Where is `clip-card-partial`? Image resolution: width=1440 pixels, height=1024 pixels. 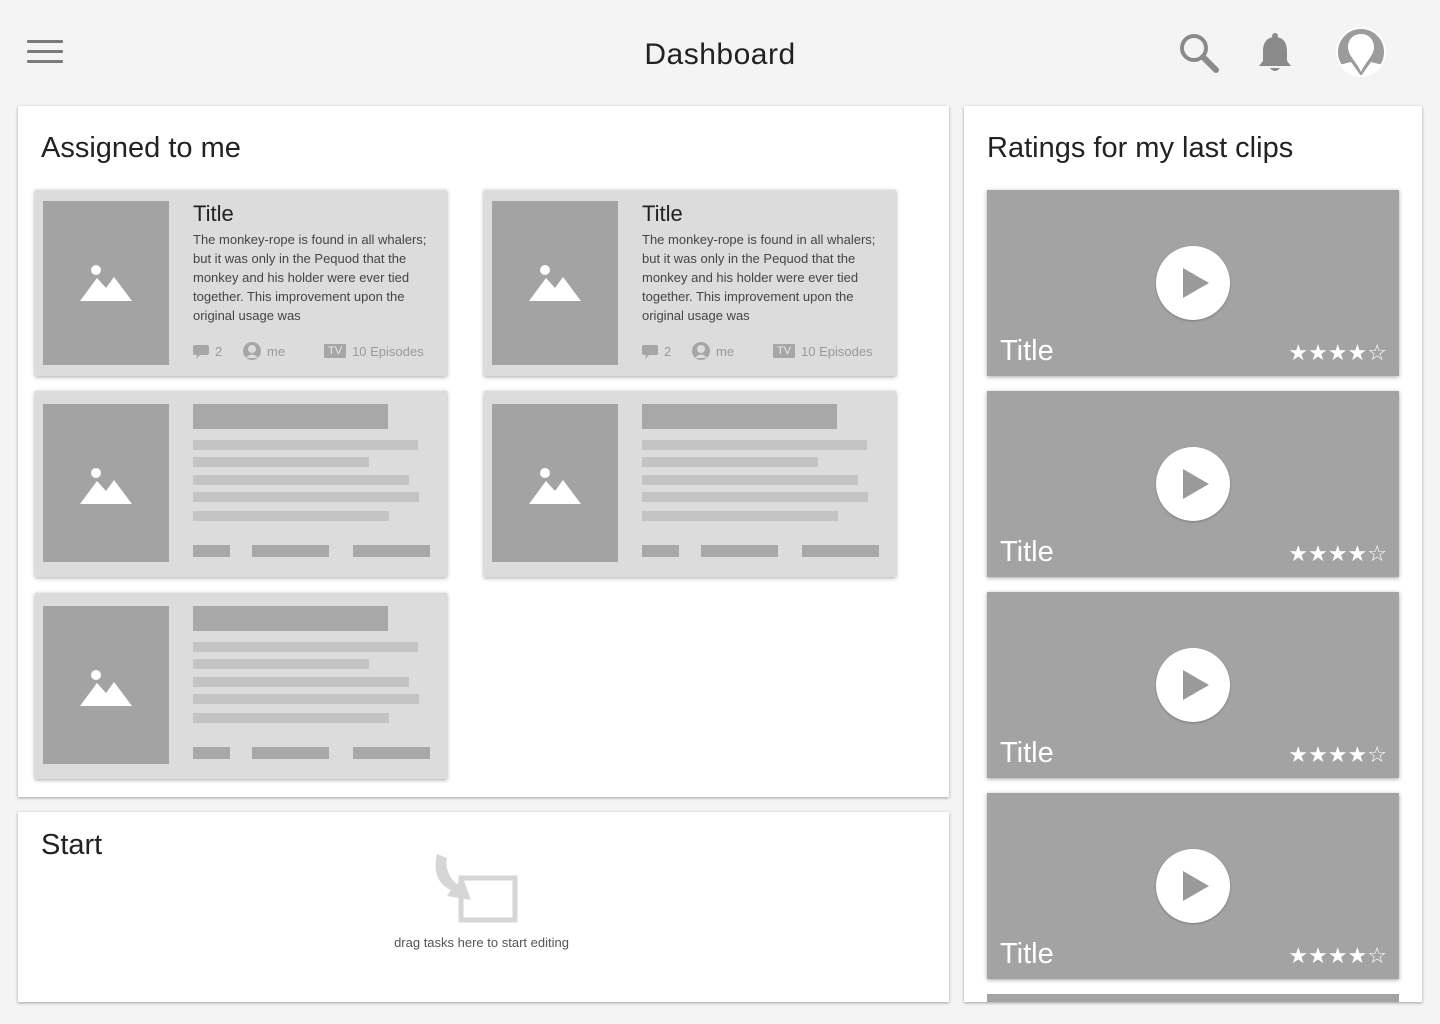
clip-card-partial is located at coordinates (1193, 998).